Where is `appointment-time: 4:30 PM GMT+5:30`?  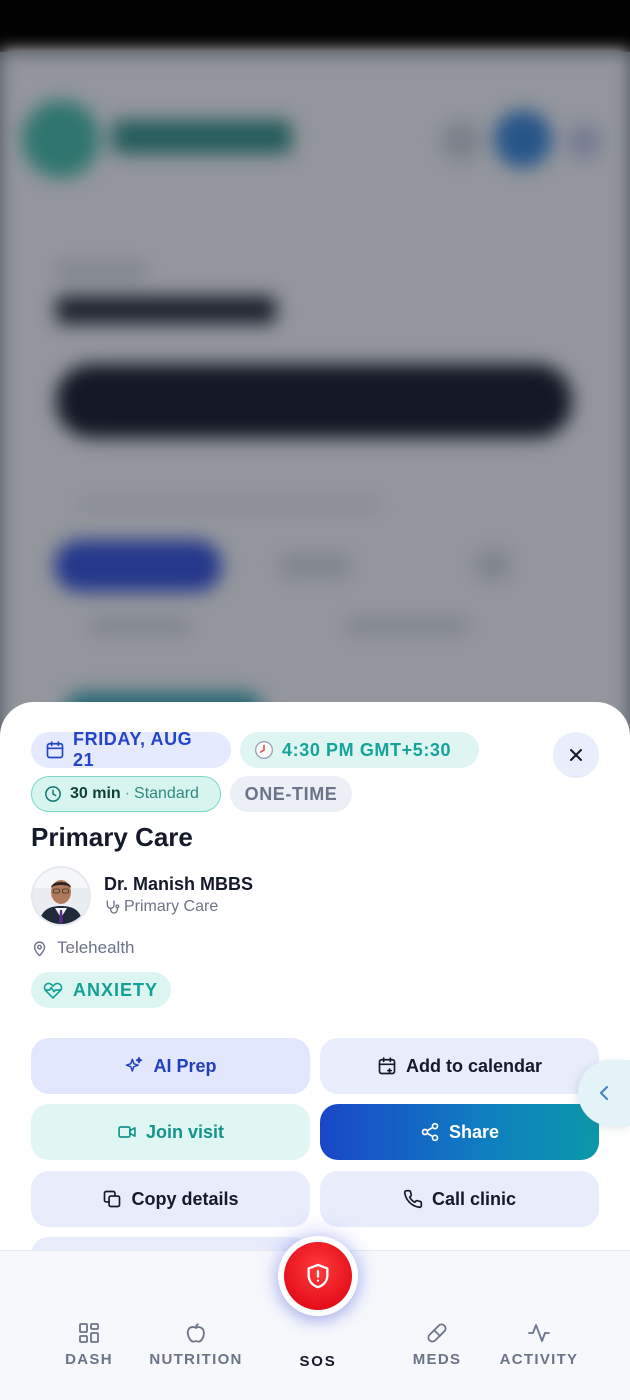 appointment-time: 4:30 PM GMT+5:30 is located at coordinates (367, 749).